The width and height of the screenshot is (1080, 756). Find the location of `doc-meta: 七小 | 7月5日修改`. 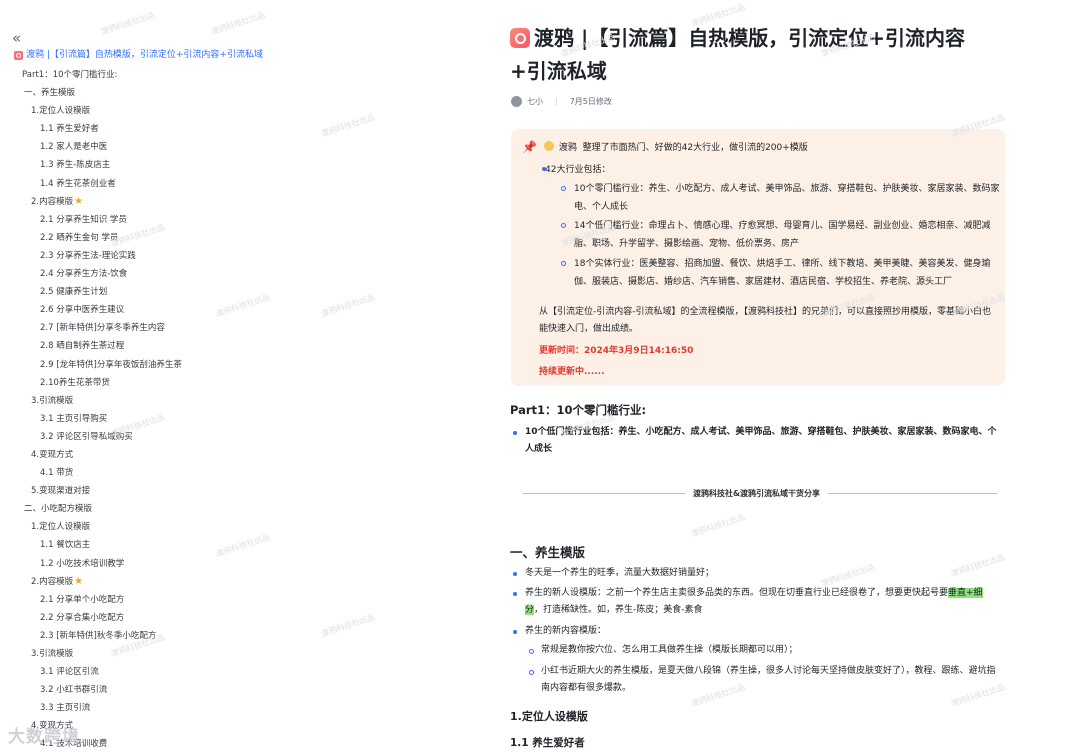

doc-meta: 七小 | 7月5日修改 is located at coordinates (561, 101).